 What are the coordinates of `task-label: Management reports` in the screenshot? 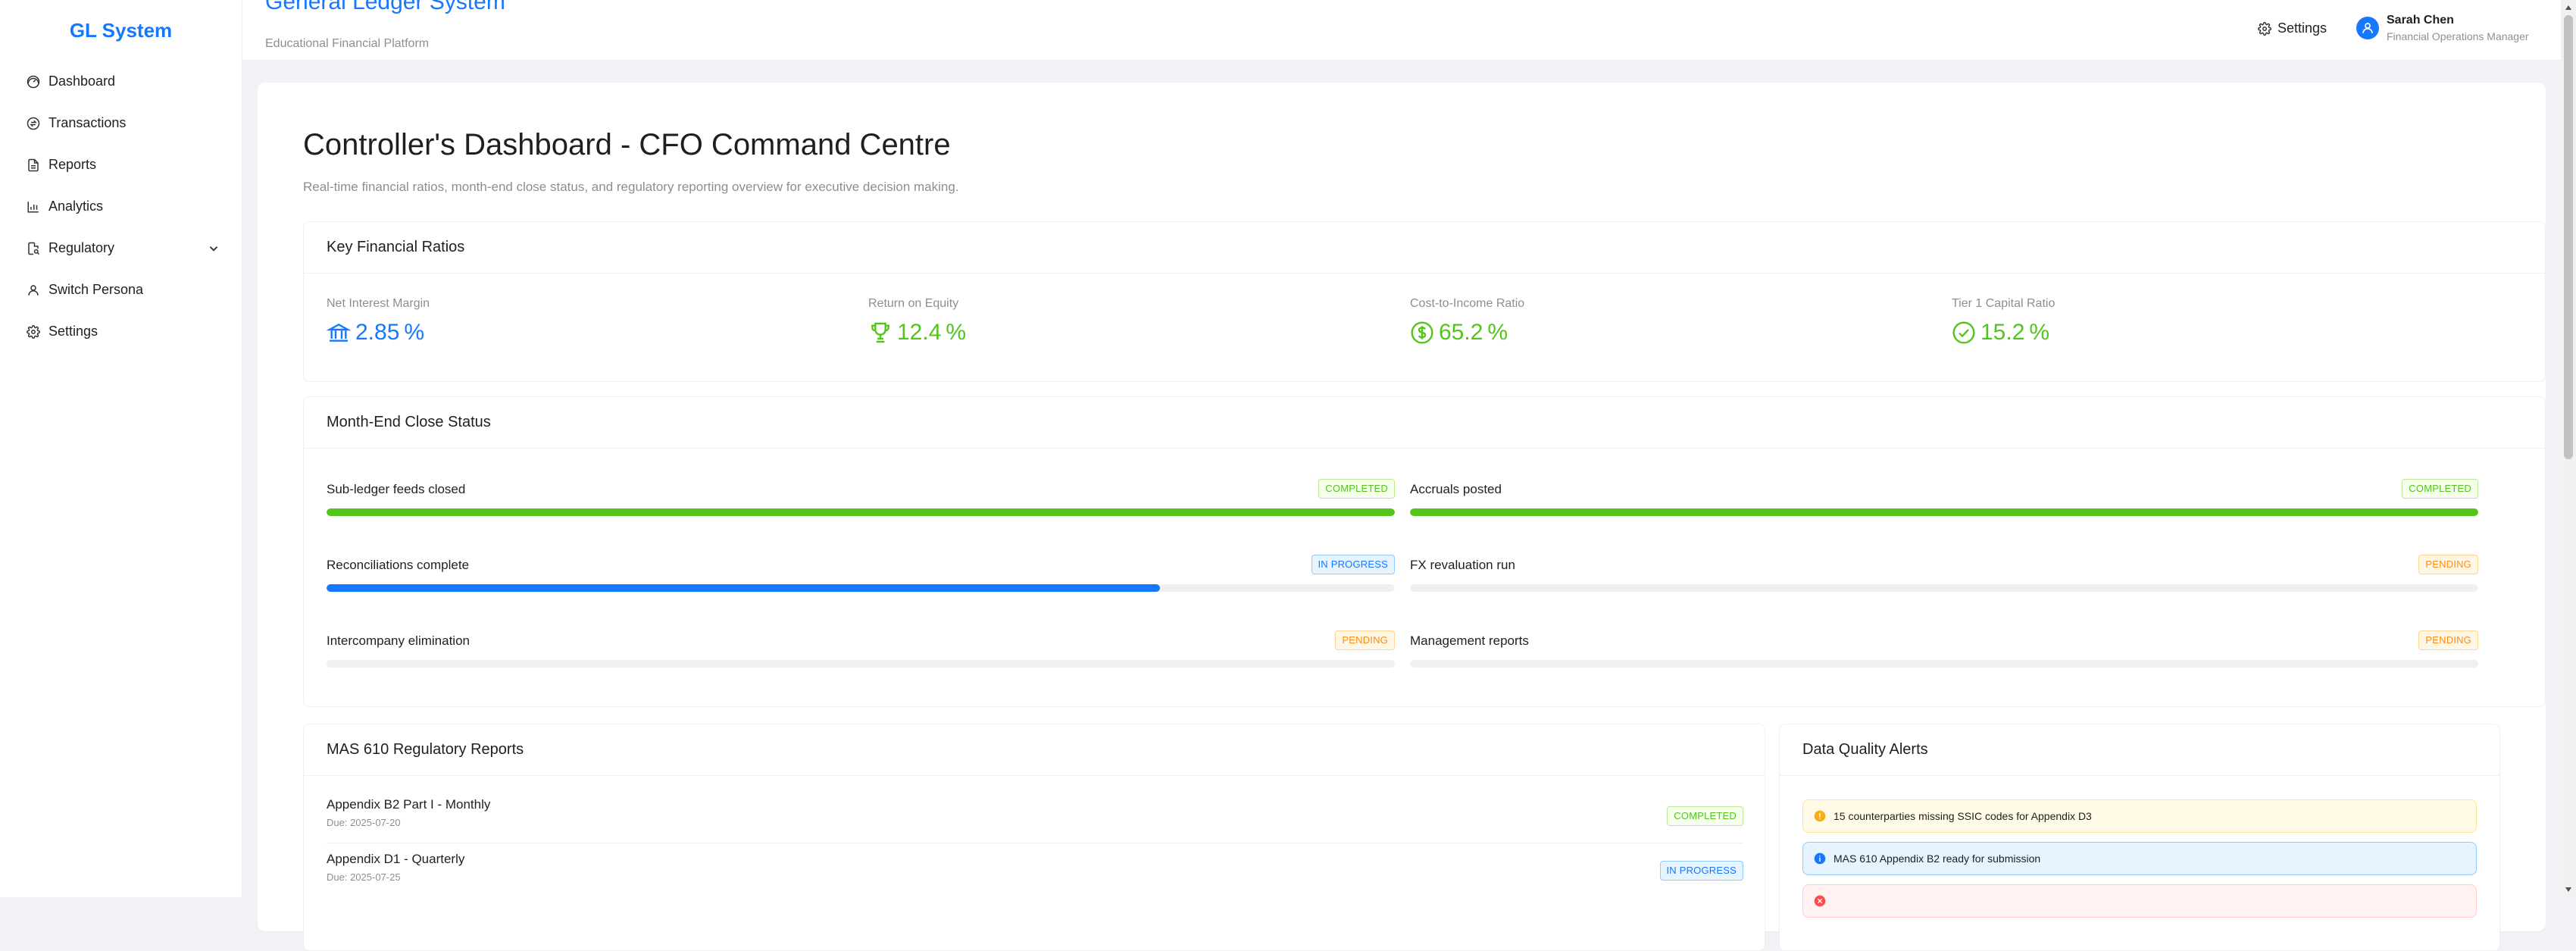 It's located at (1469, 640).